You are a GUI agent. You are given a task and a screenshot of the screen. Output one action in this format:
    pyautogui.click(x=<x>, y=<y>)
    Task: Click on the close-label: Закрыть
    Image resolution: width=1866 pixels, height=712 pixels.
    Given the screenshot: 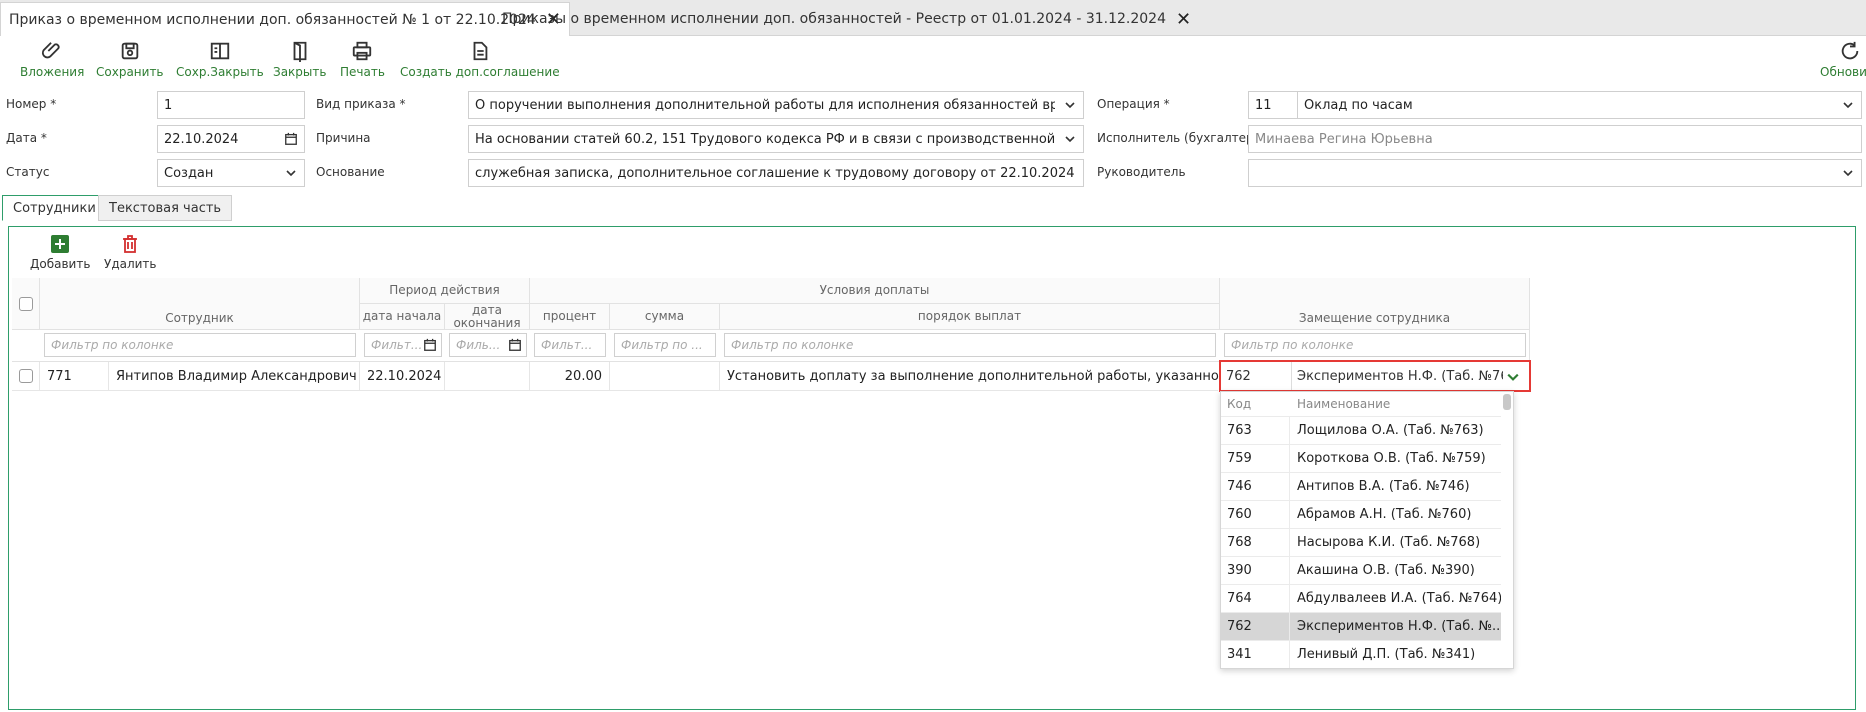 What is the action you would take?
    pyautogui.click(x=300, y=72)
    